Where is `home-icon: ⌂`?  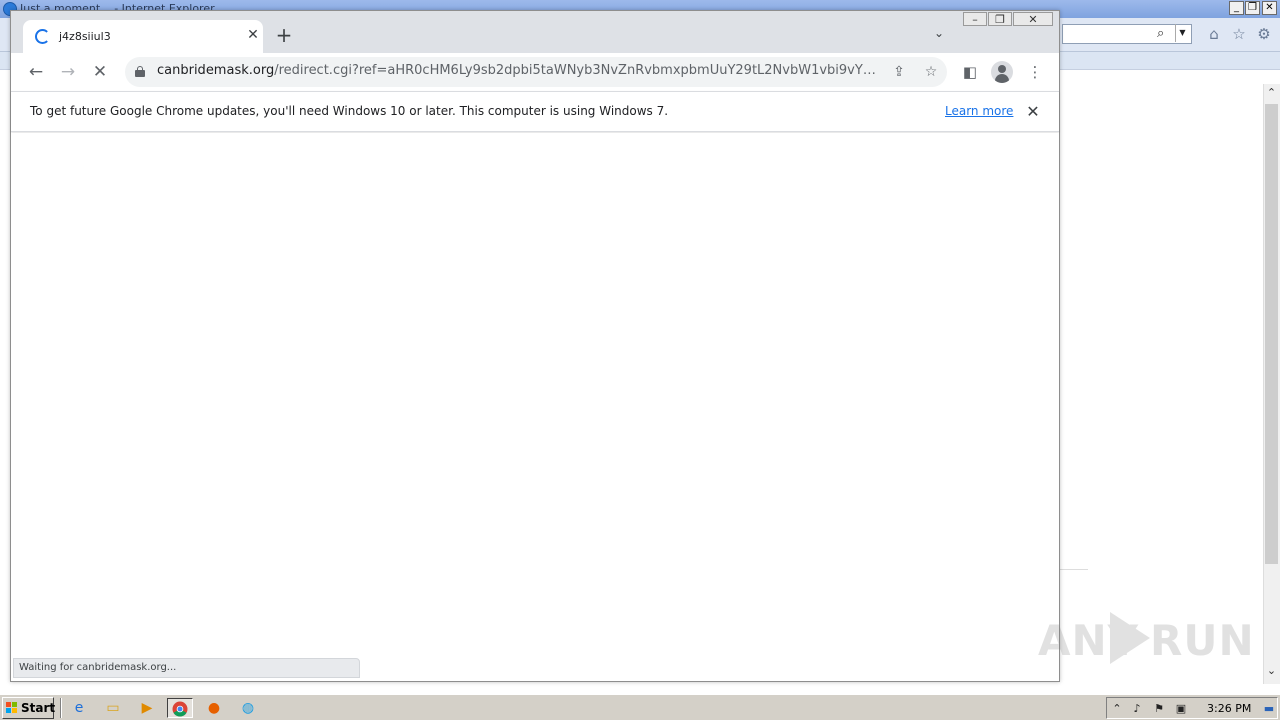
home-icon: ⌂ is located at coordinates (1214, 34).